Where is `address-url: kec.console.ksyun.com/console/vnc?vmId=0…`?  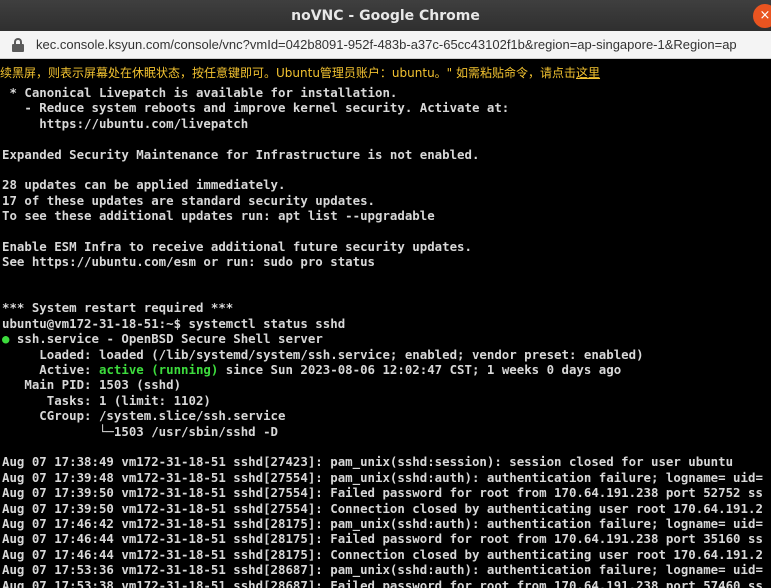
address-url: kec.console.ksyun.com/console/vnc?vmId=0… is located at coordinates (386, 44).